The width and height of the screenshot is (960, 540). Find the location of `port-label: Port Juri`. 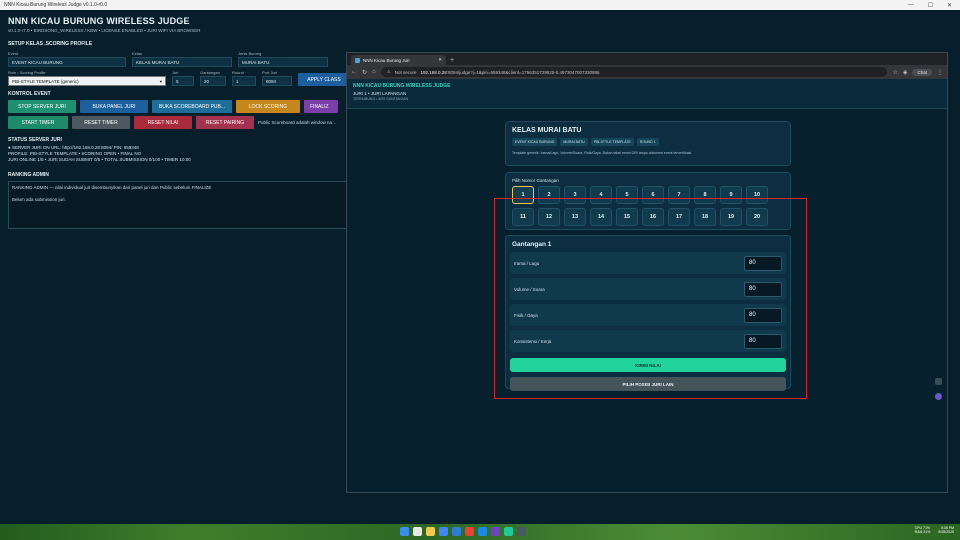

port-label: Port Juri is located at coordinates (269, 72).